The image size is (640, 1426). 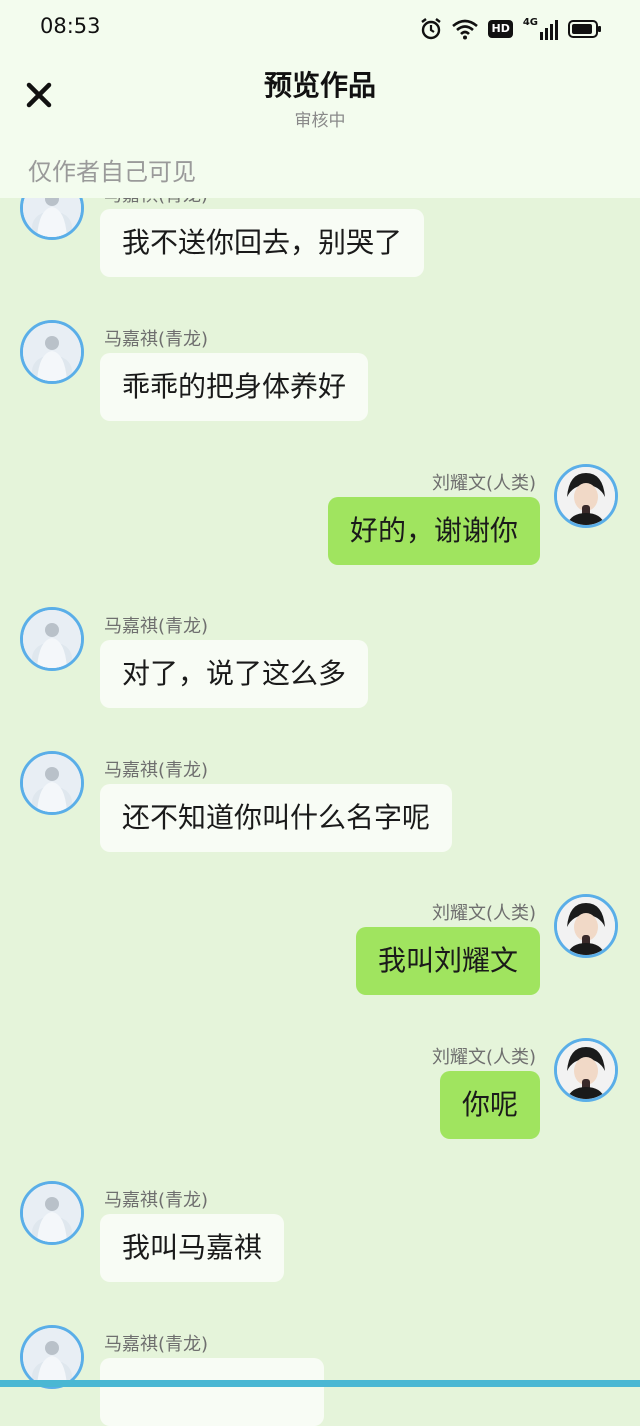 What do you see at coordinates (433, 531) in the screenshot?
I see `message-bubble: 好的，谢谢你` at bounding box center [433, 531].